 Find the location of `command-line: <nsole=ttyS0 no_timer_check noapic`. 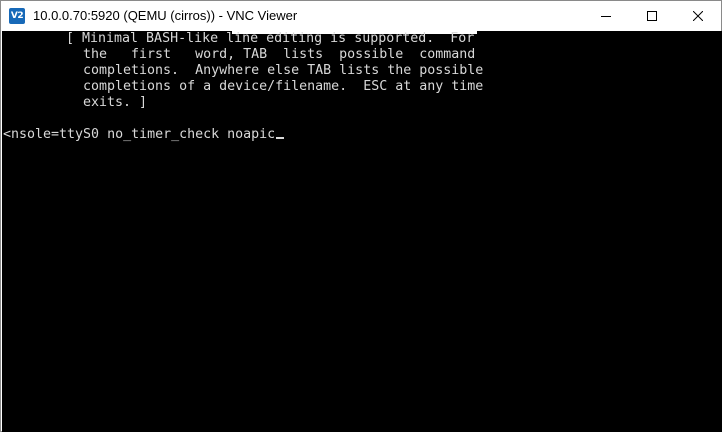

command-line: <nsole=ttyS0 no_timer_check noapic is located at coordinates (144, 135).